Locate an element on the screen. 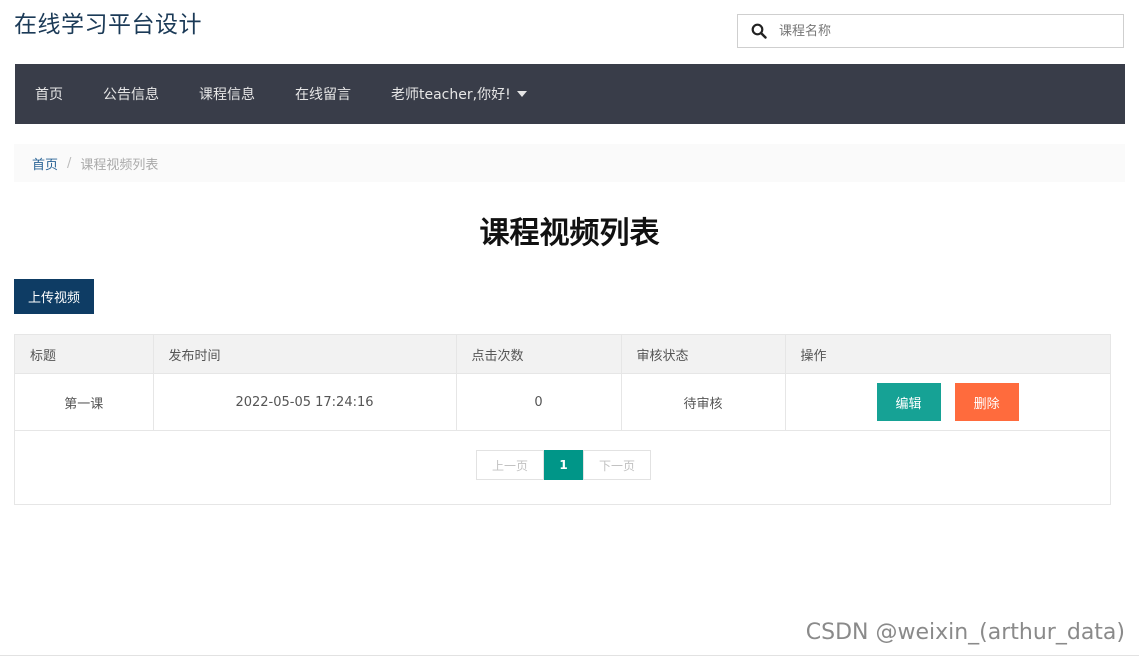 The width and height of the screenshot is (1139, 657). page-title: 课程视频列表 is located at coordinates (569, 233).